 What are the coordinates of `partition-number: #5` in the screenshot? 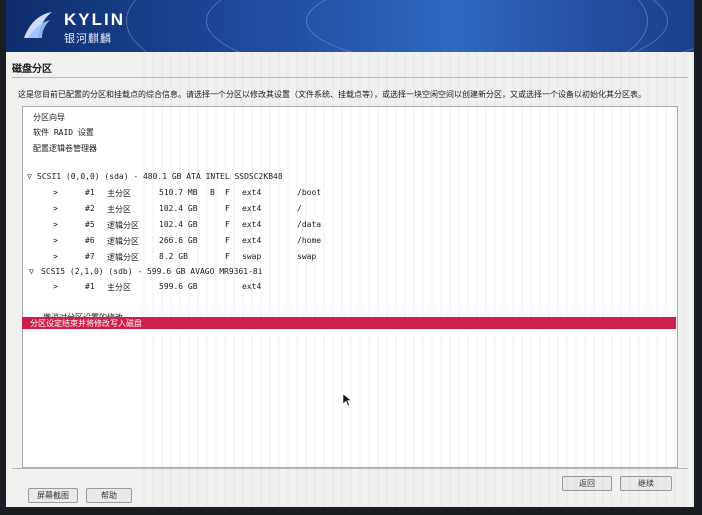 It's located at (90, 224).